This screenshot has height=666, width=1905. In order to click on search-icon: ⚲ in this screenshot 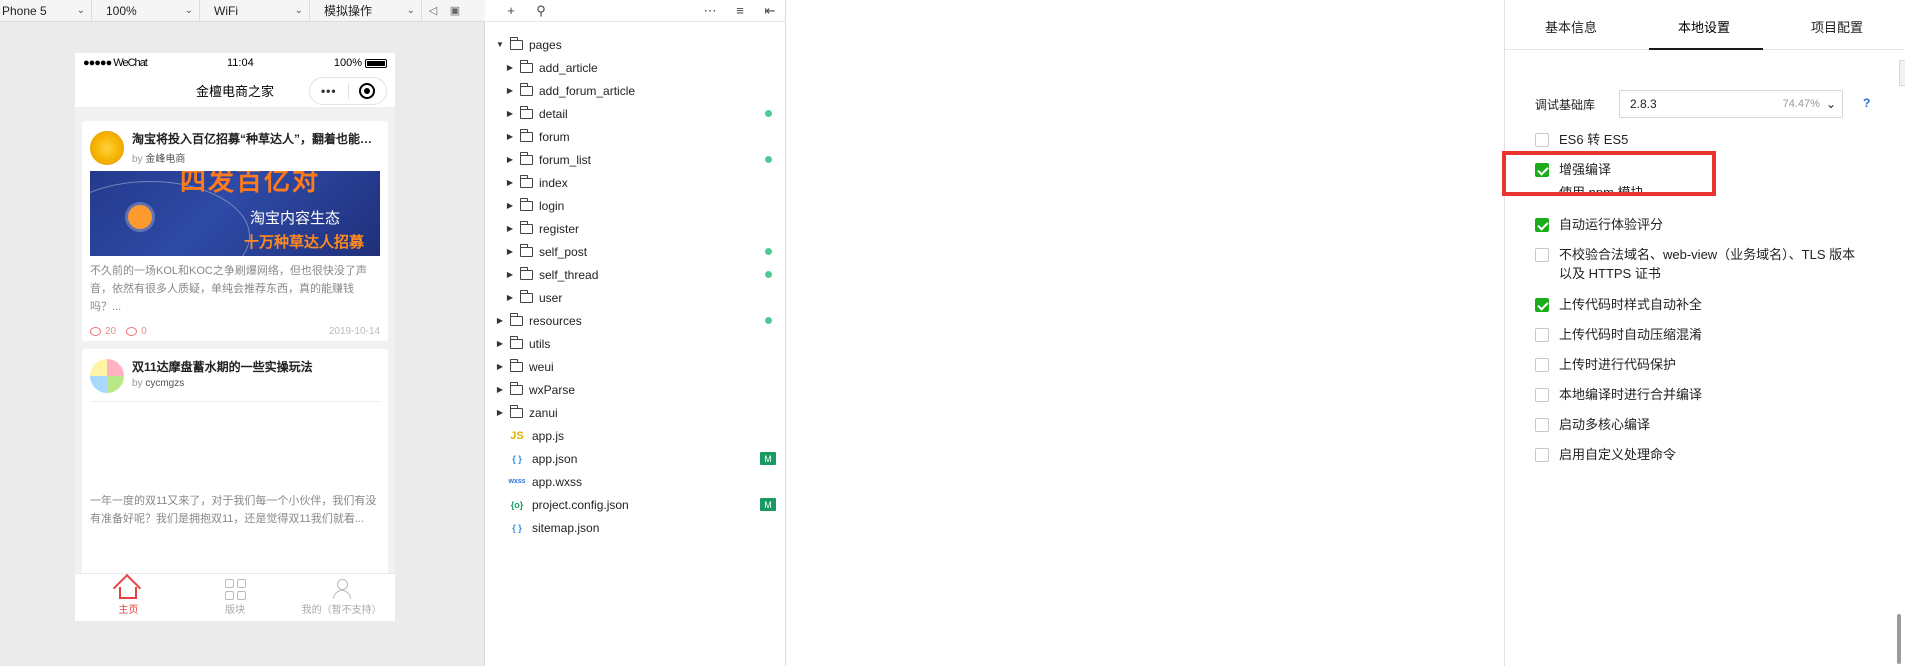, I will do `click(541, 11)`.